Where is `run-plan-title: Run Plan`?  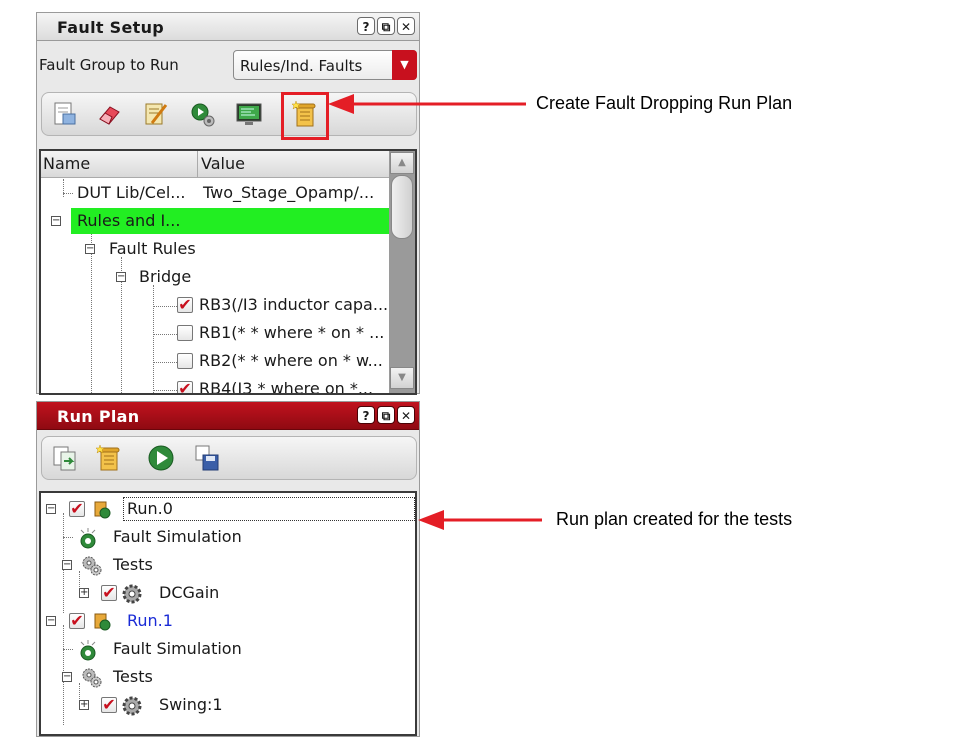 run-plan-title: Run Plan is located at coordinates (98, 416).